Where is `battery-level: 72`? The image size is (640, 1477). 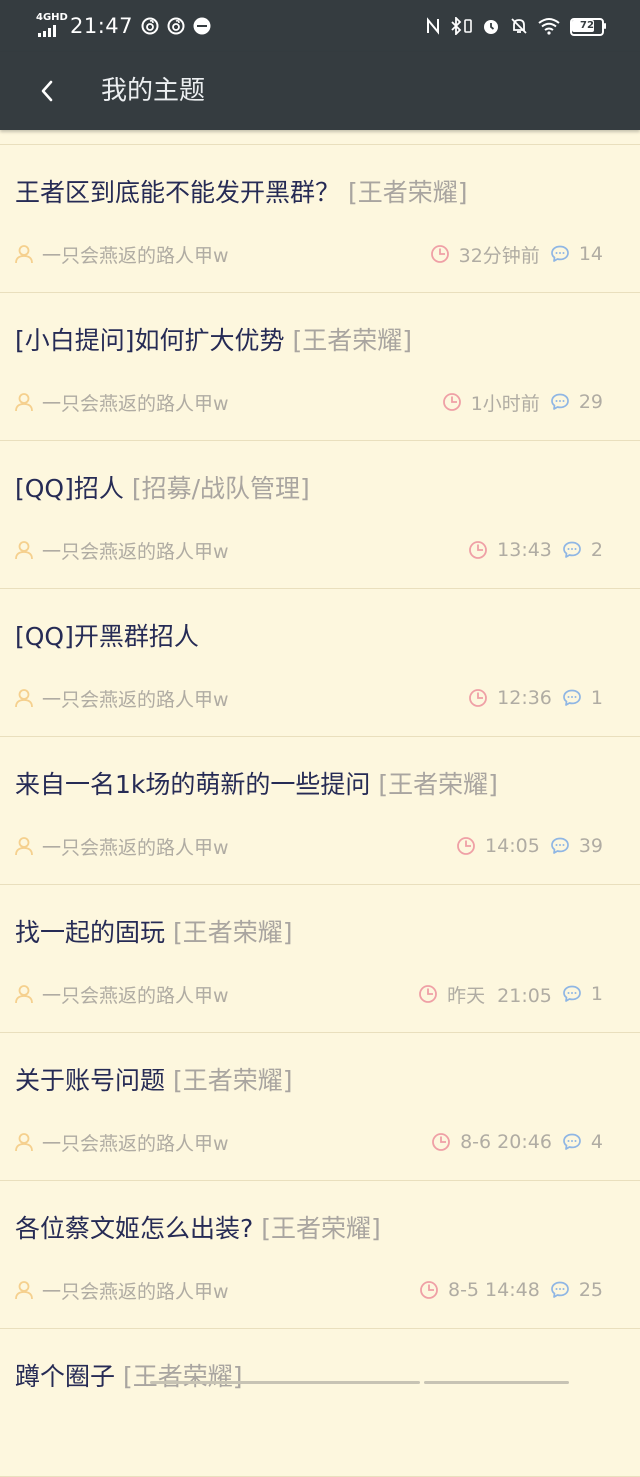 battery-level: 72 is located at coordinates (587, 25).